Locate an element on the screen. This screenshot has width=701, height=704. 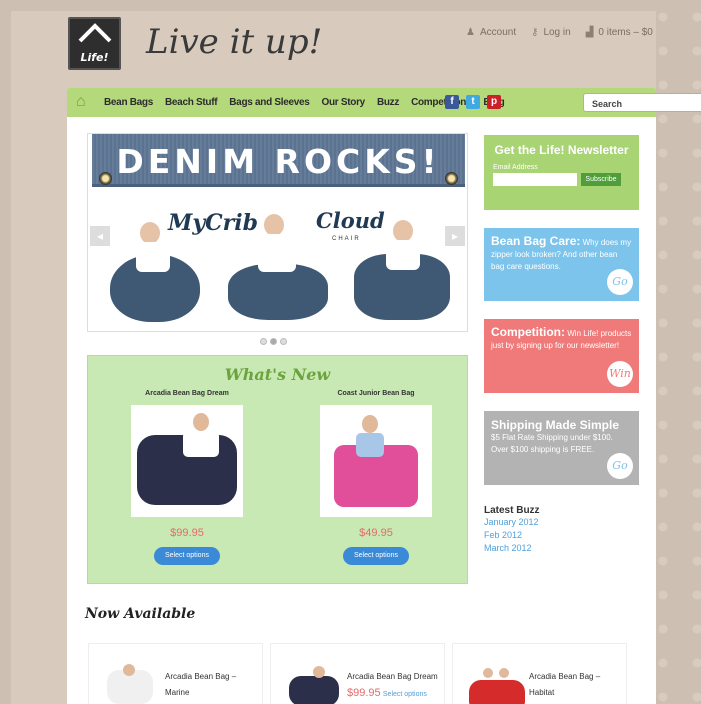
child-image is located at coordinates (150, 233).